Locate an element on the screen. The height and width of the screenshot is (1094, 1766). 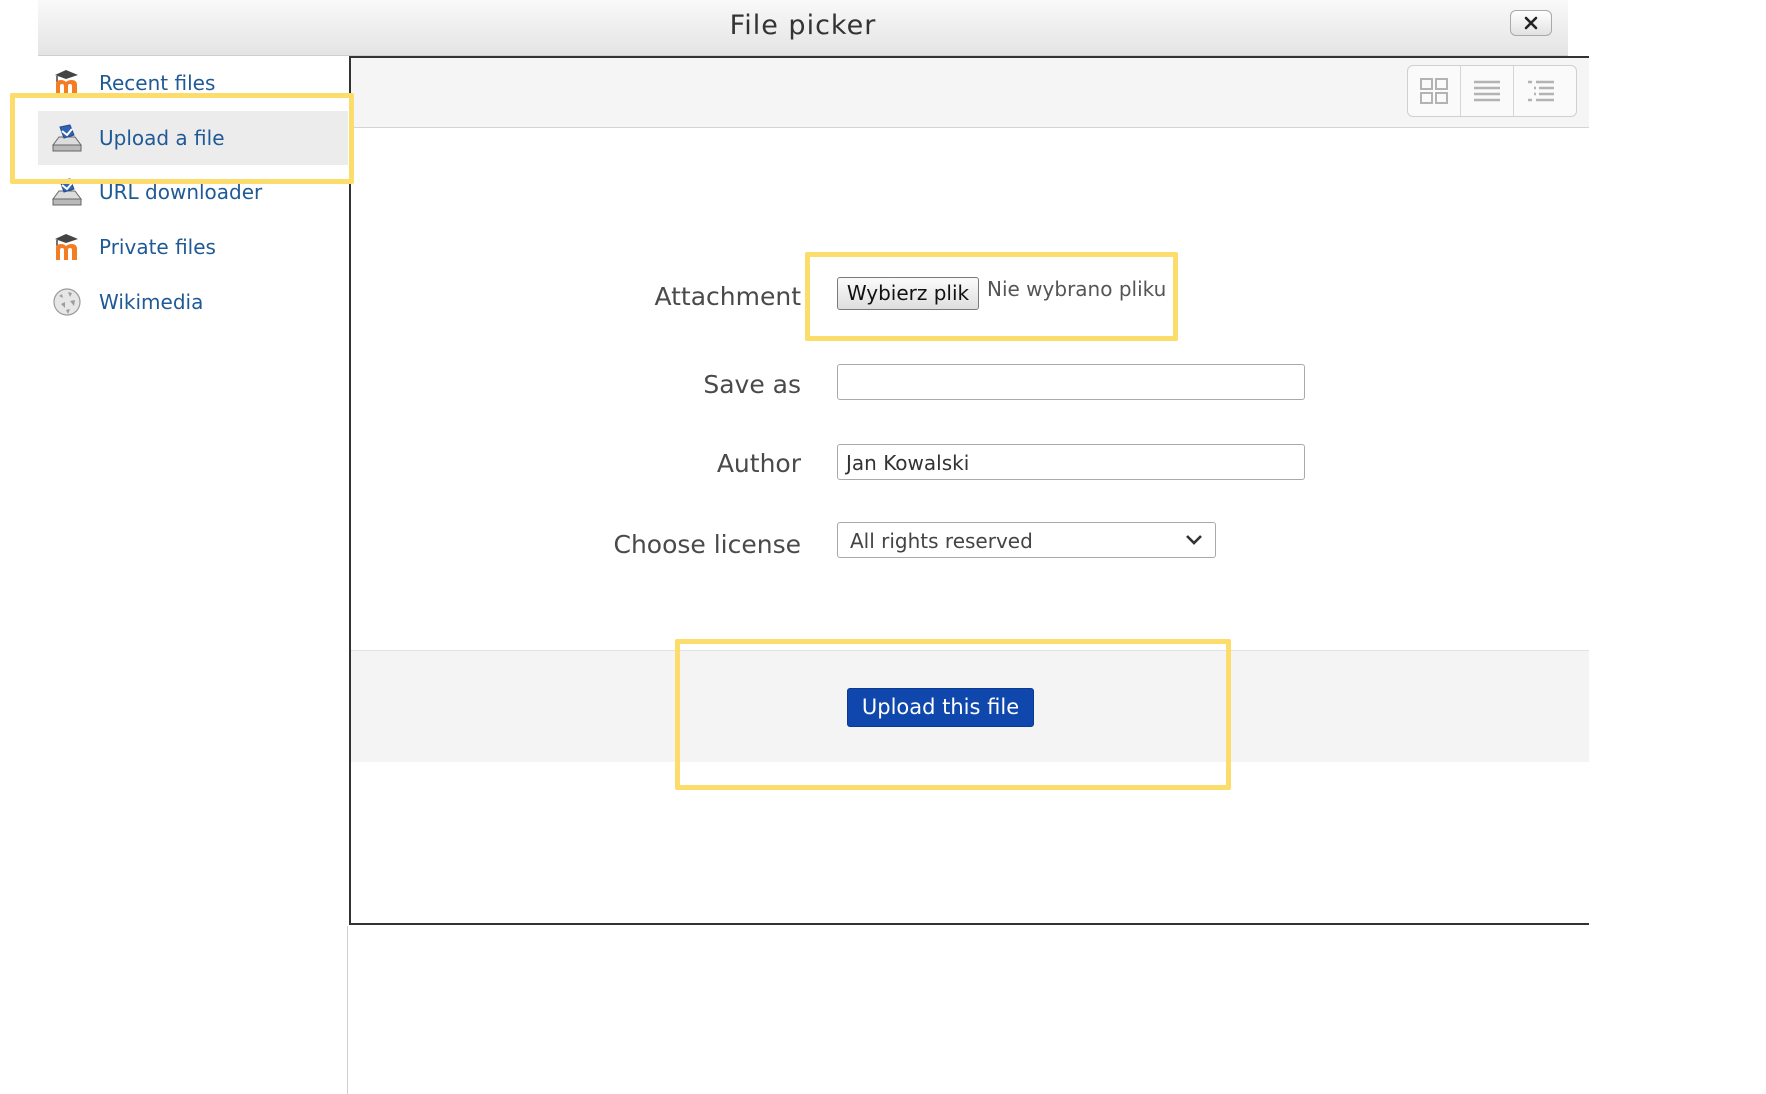
author-label: Author is located at coordinates (758, 463).